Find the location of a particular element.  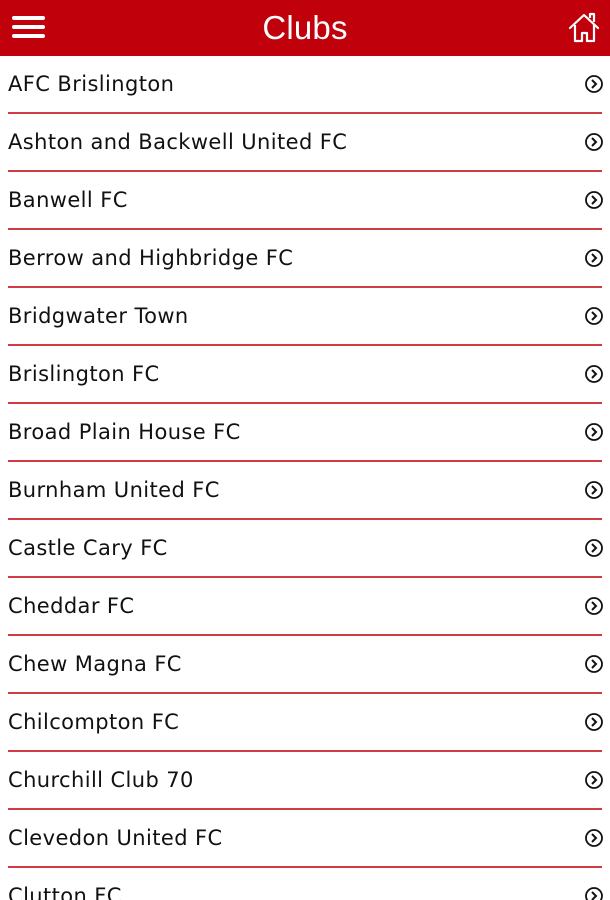

list-item: Clutton FC is located at coordinates (305, 884).